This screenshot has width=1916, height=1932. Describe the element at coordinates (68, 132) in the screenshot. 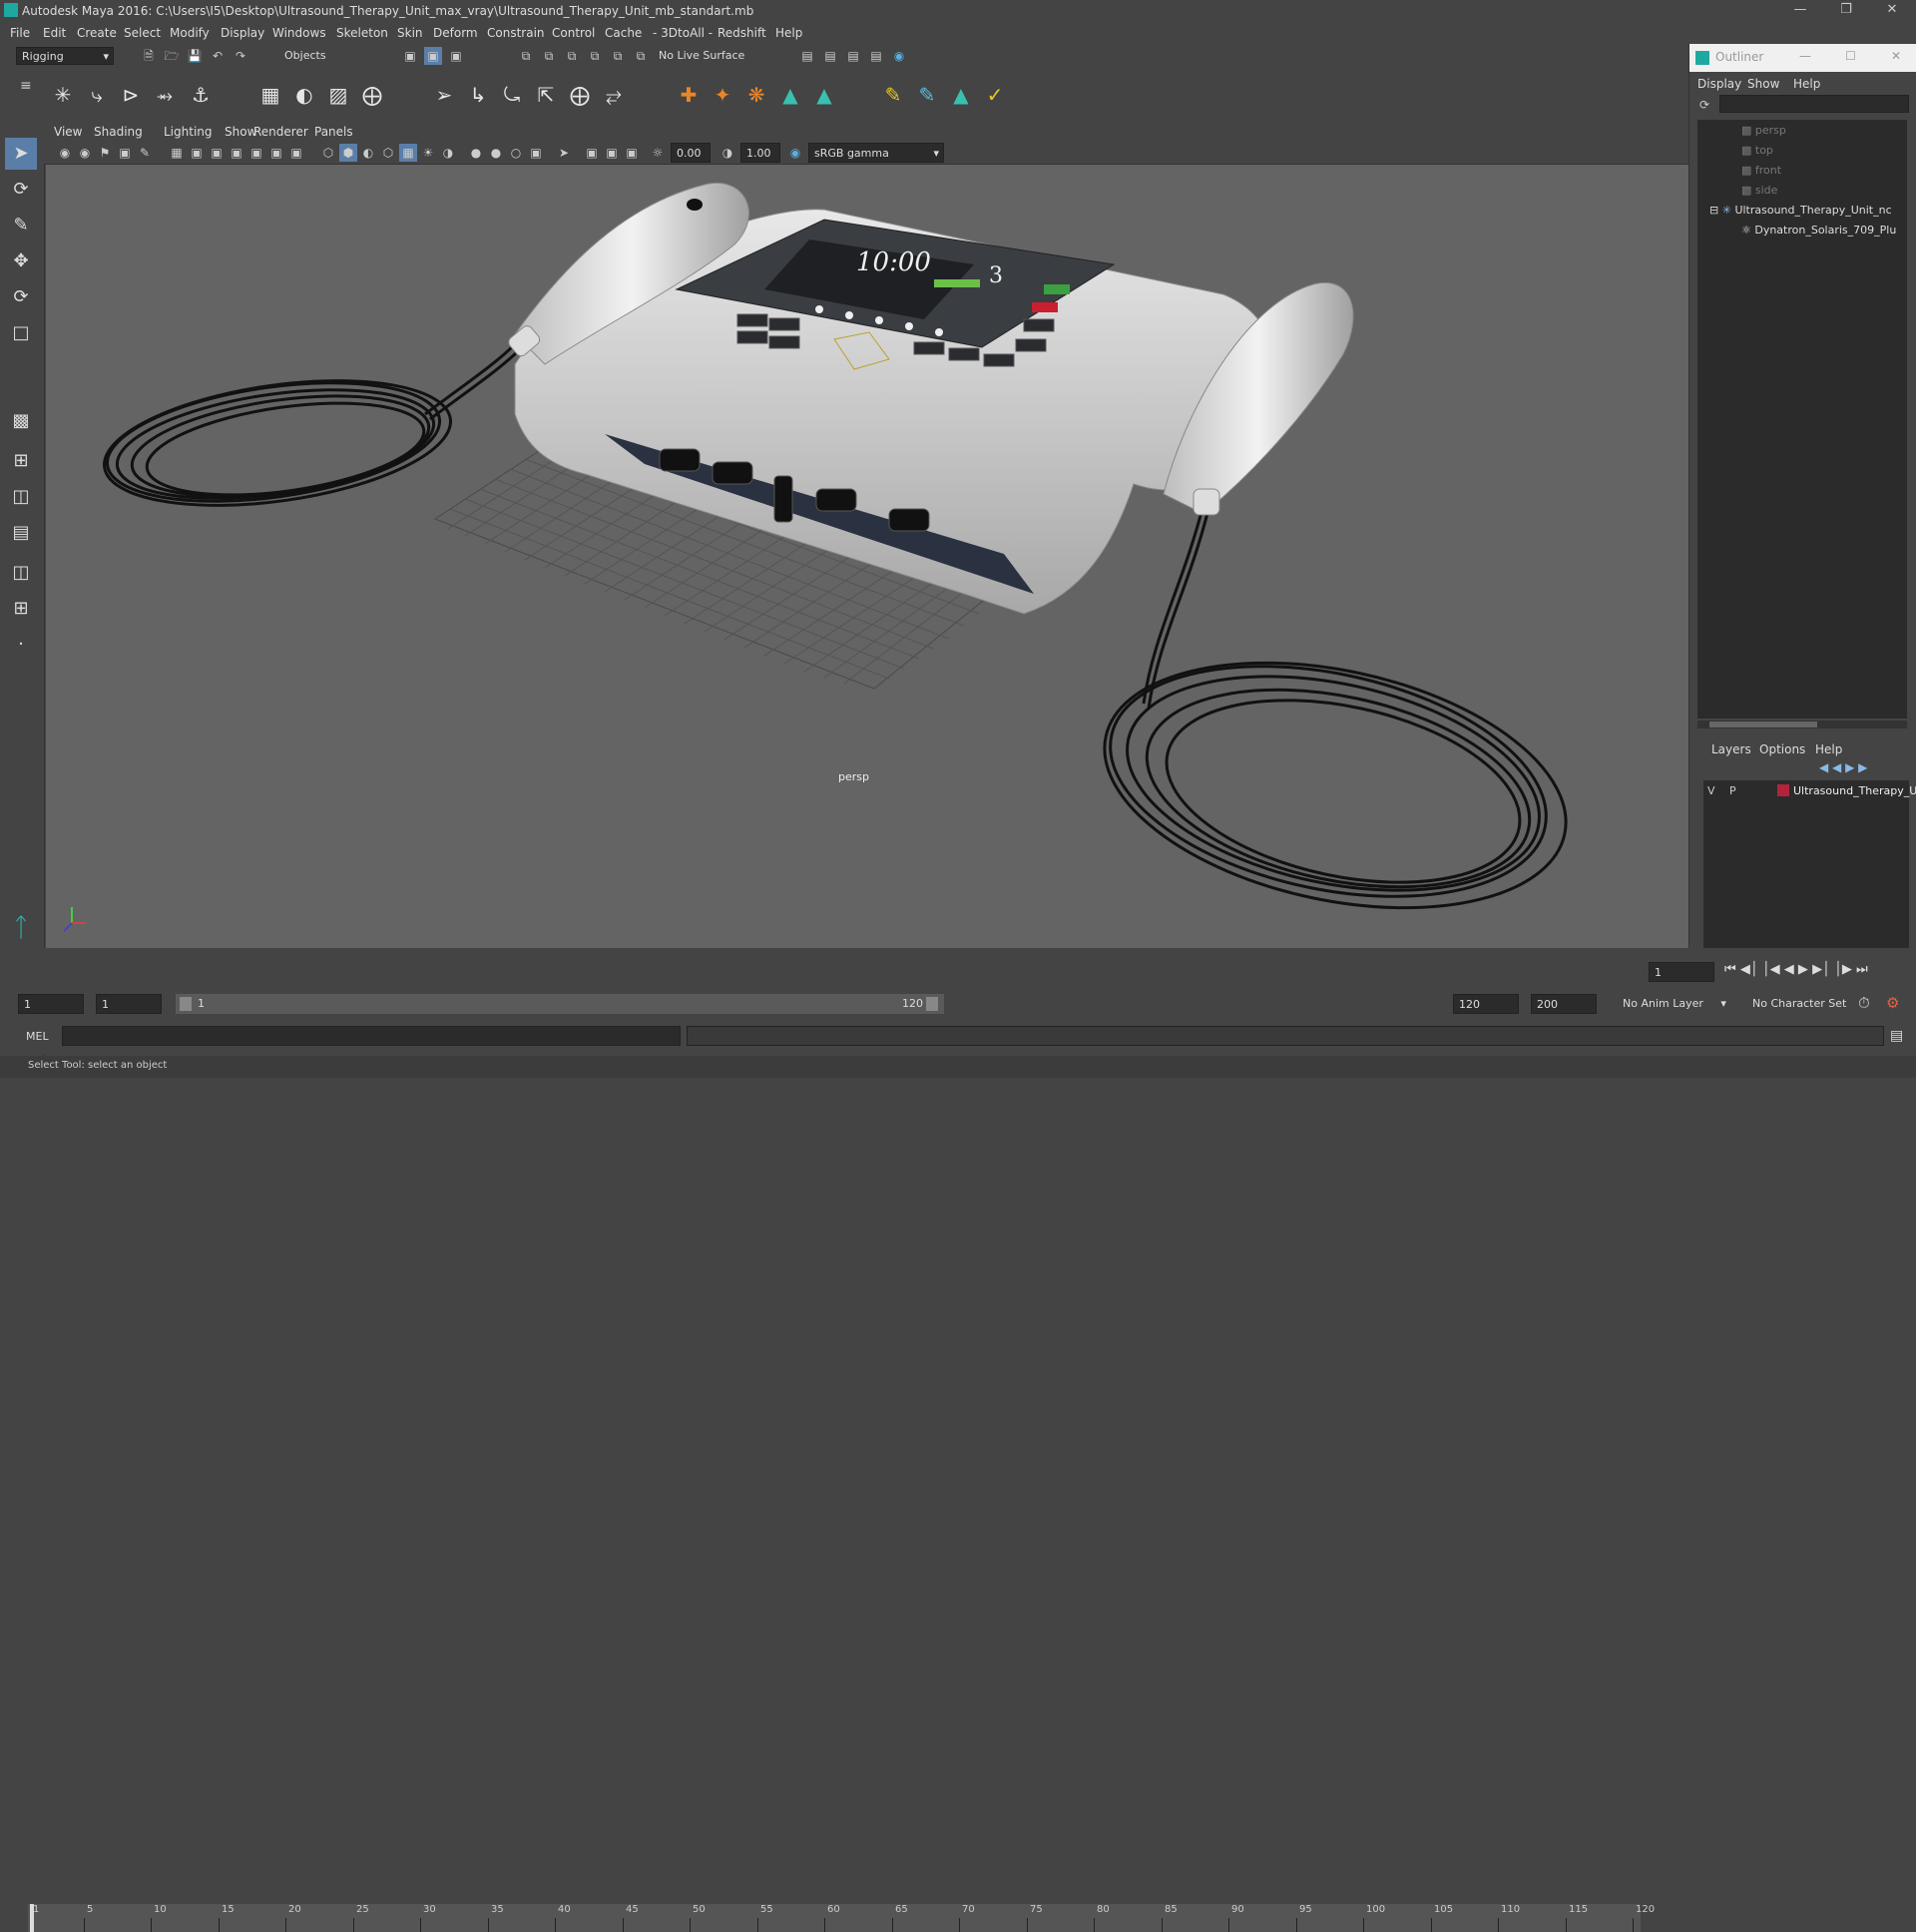

I see `viewport-menu-view: View` at that location.